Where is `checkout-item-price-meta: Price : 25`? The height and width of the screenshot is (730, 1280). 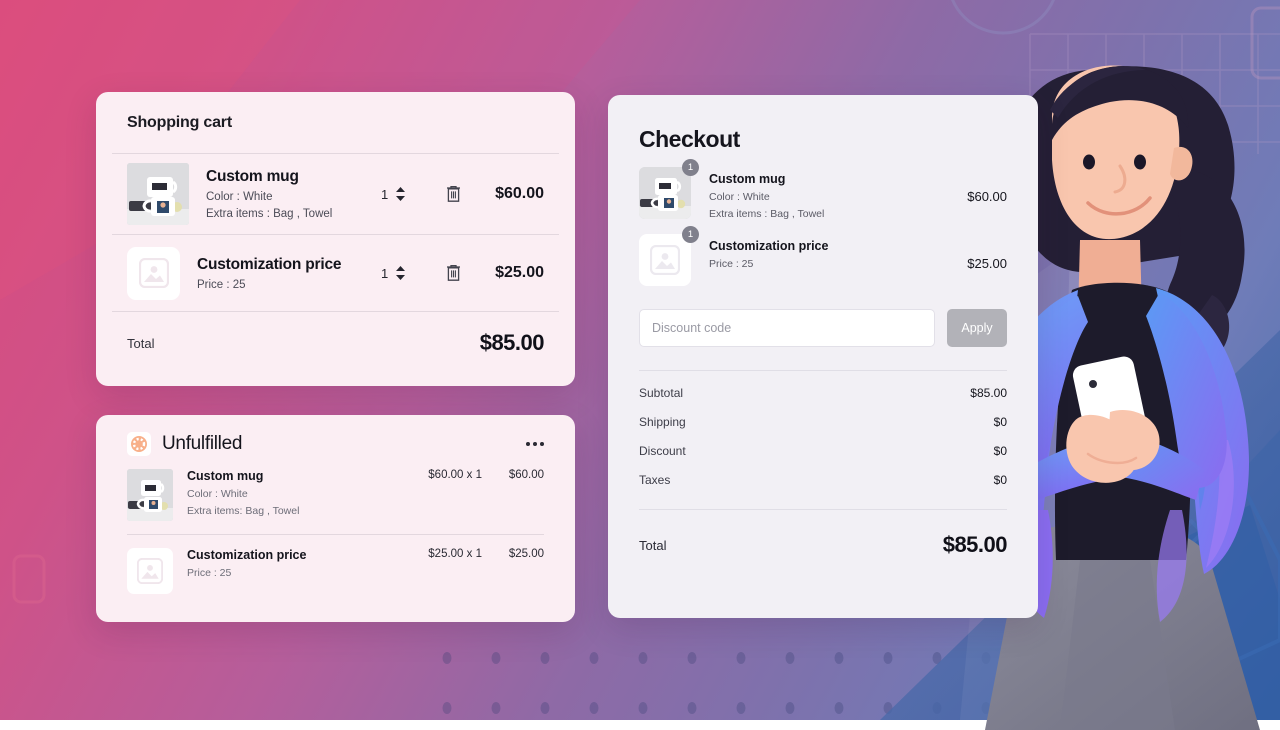
checkout-item-price-meta: Price : 25 is located at coordinates (731, 264).